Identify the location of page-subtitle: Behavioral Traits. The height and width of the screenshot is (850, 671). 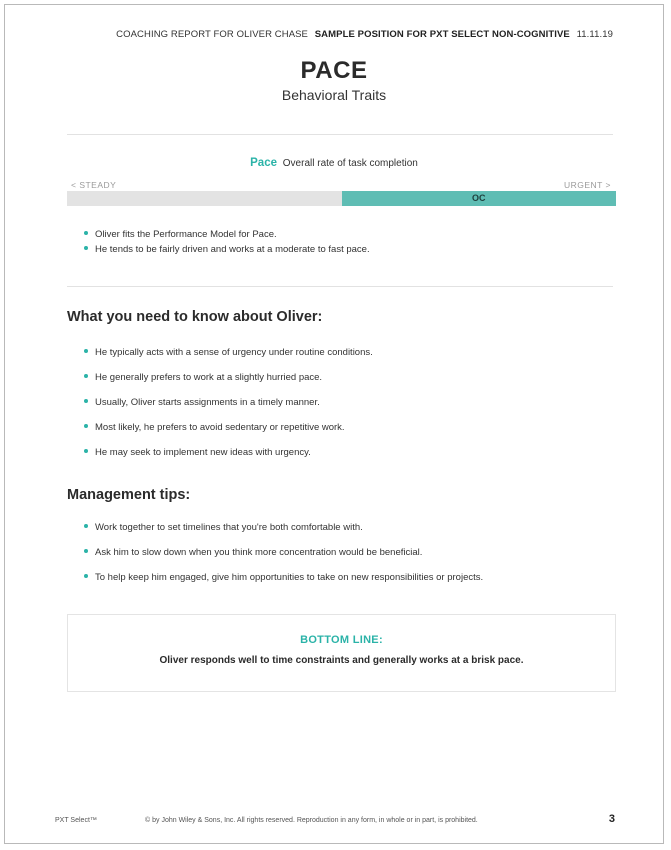
(334, 95).